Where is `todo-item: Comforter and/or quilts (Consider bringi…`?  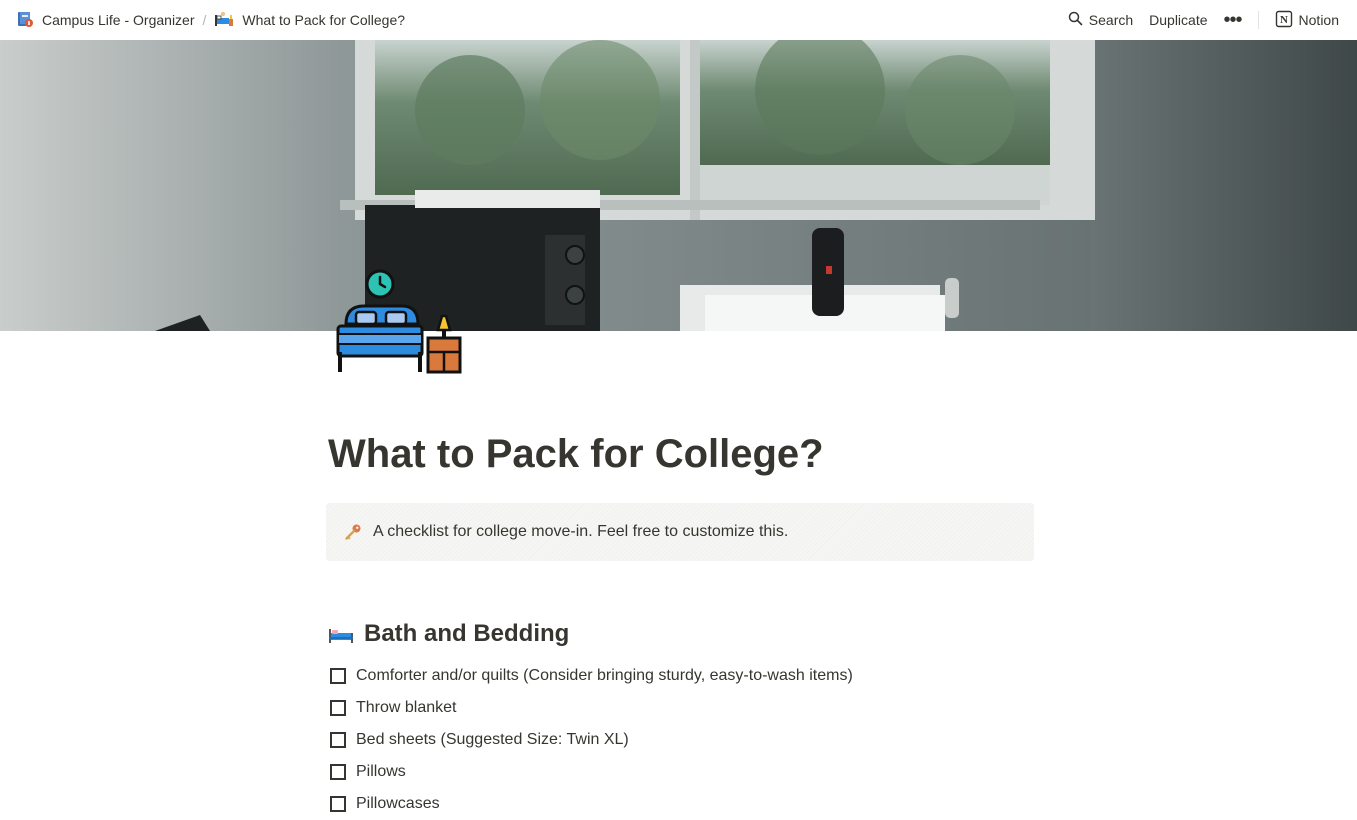
todo-item: Comforter and/or quilts (Consider bringi… is located at coordinates (680, 676).